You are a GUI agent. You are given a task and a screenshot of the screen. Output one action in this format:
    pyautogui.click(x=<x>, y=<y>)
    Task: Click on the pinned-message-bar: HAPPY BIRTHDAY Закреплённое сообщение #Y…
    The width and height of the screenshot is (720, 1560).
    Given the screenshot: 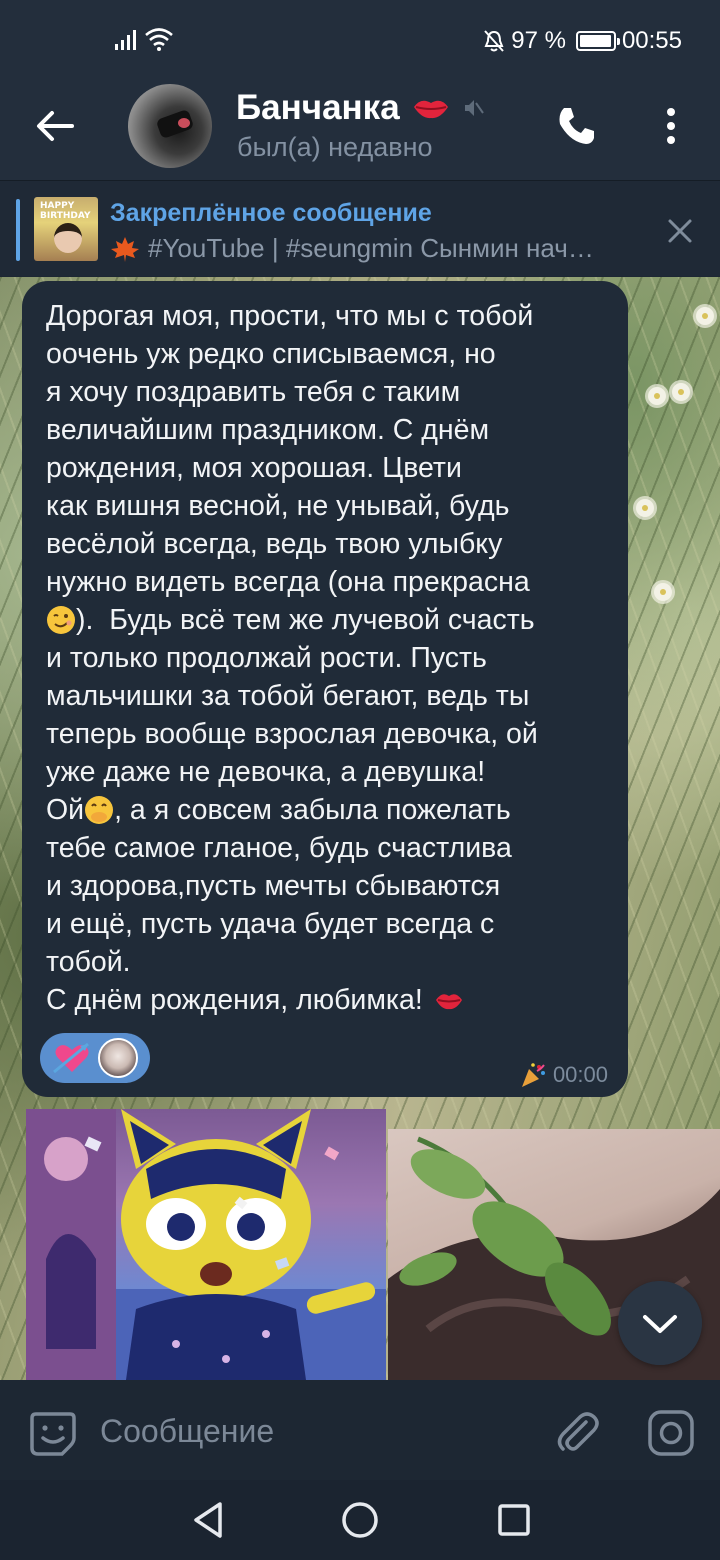 What is the action you would take?
    pyautogui.click(x=360, y=228)
    